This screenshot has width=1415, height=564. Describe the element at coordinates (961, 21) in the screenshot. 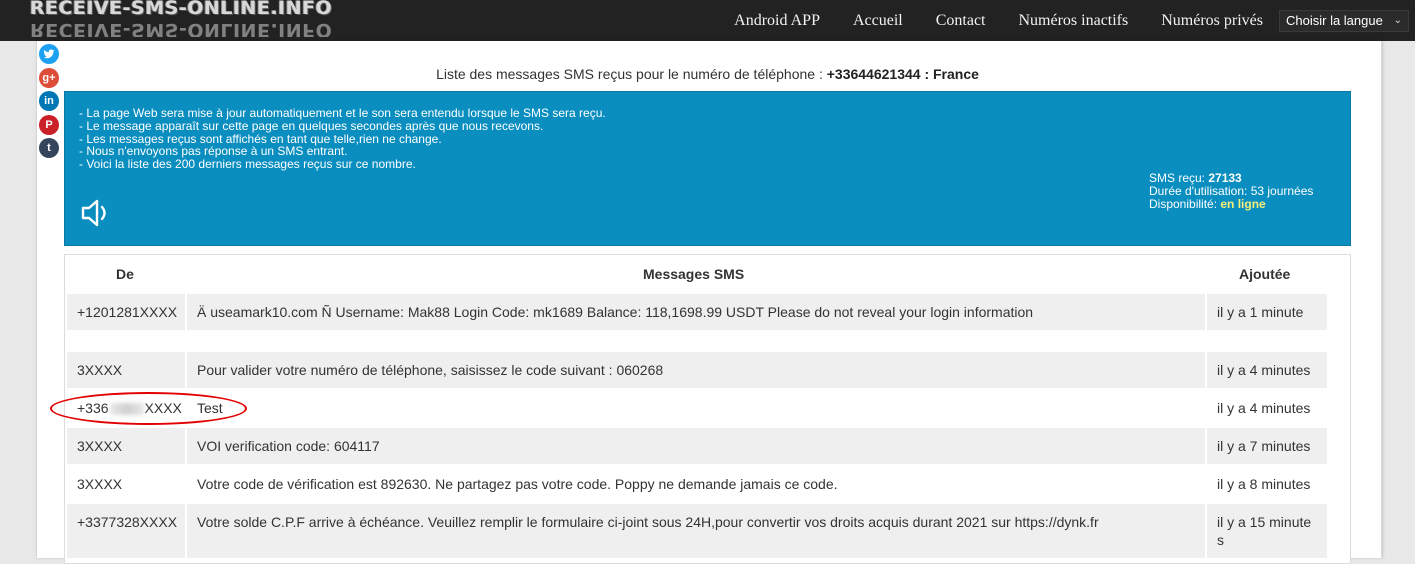

I see `nav-contact: Contact` at that location.